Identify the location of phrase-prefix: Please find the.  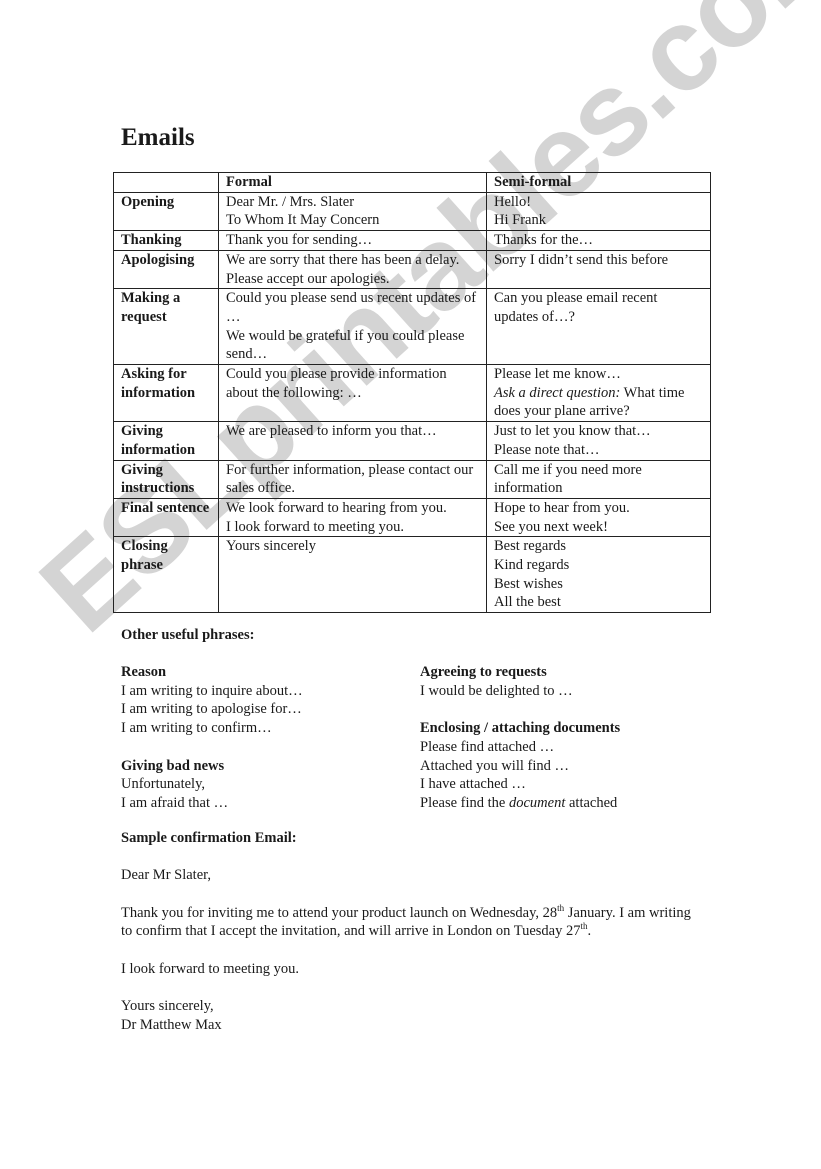
(464, 802).